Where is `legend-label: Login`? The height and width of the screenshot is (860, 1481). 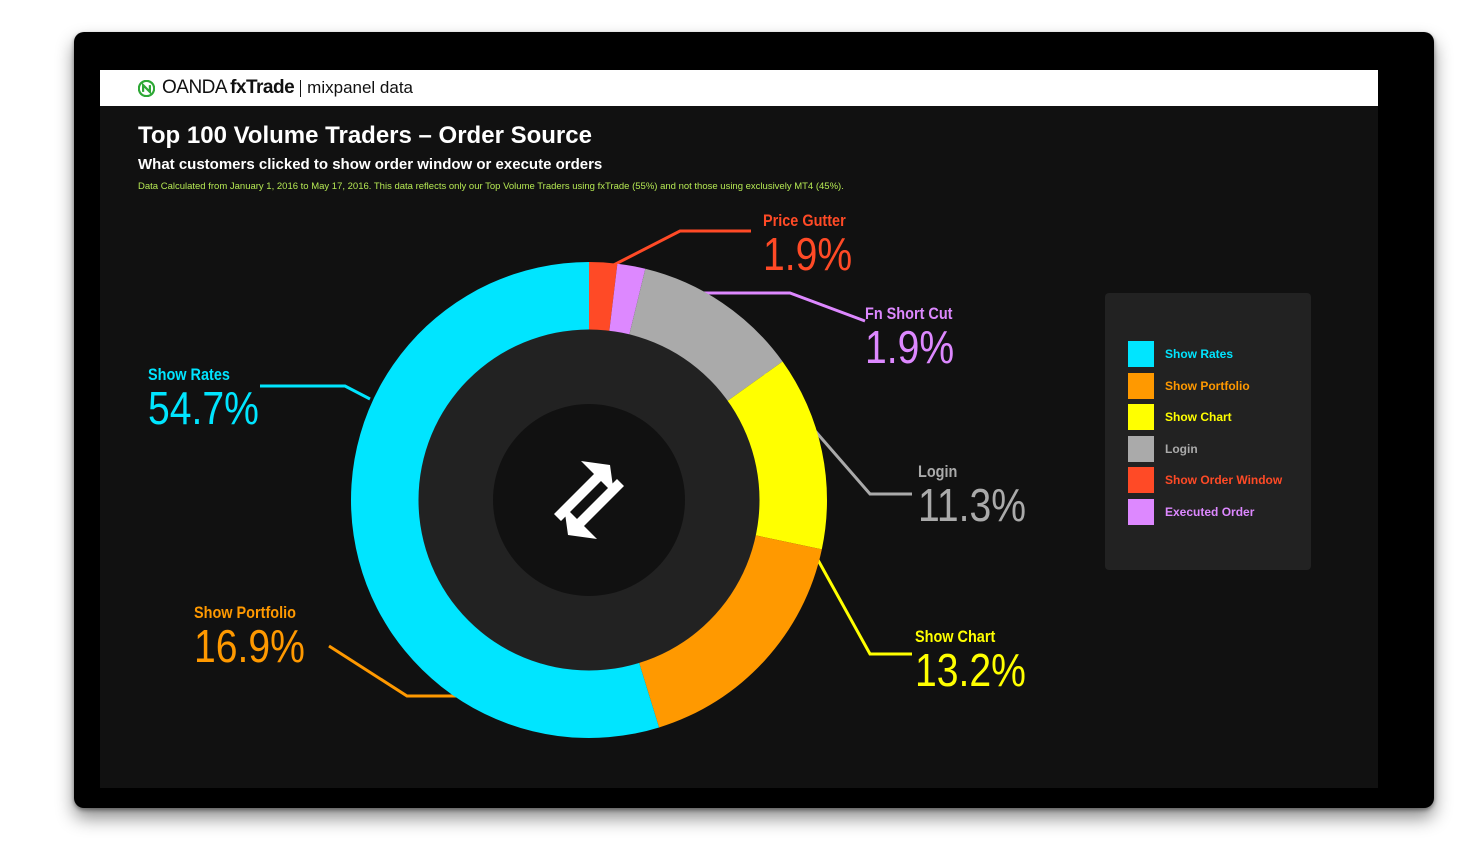
legend-label: Login is located at coordinates (1181, 449).